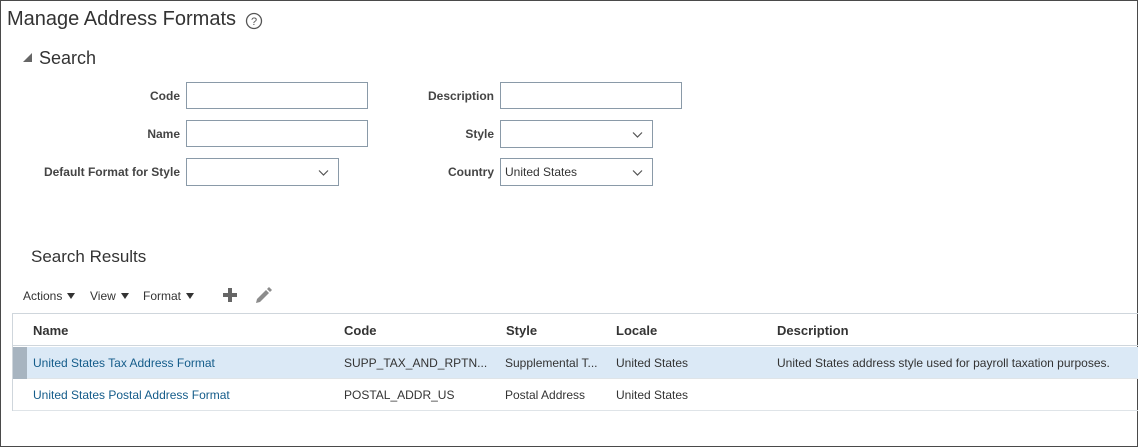 The height and width of the screenshot is (447, 1138). I want to click on format-menu: Format, so click(169, 296).